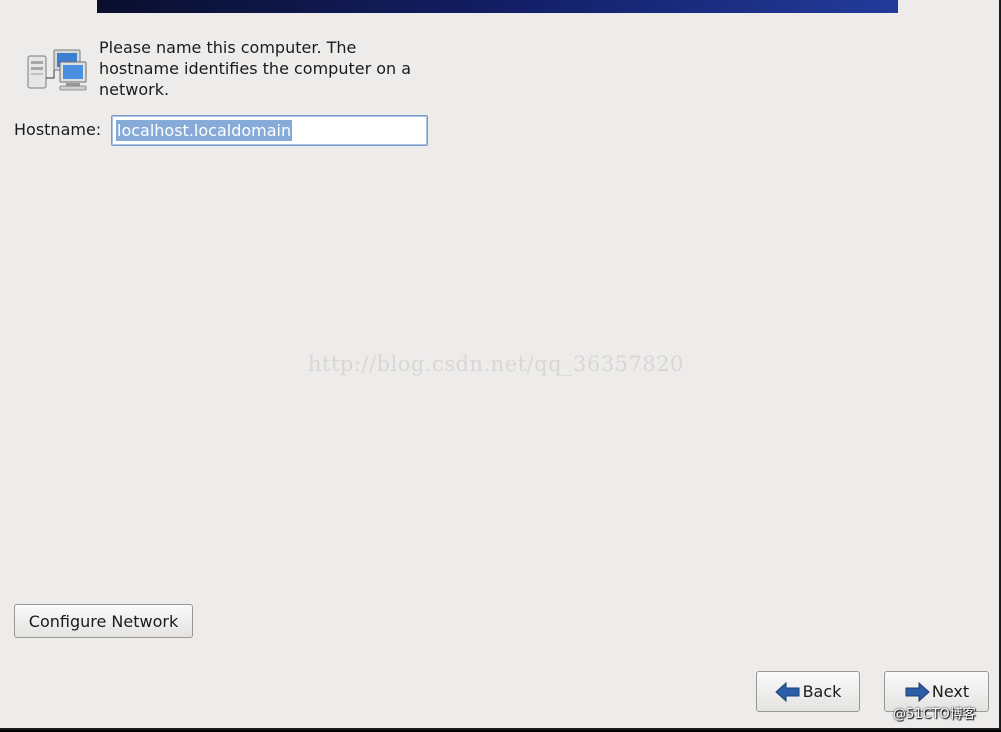 The image size is (1001, 732). Describe the element at coordinates (787, 691) in the screenshot. I see `left-arrow-icon` at that location.